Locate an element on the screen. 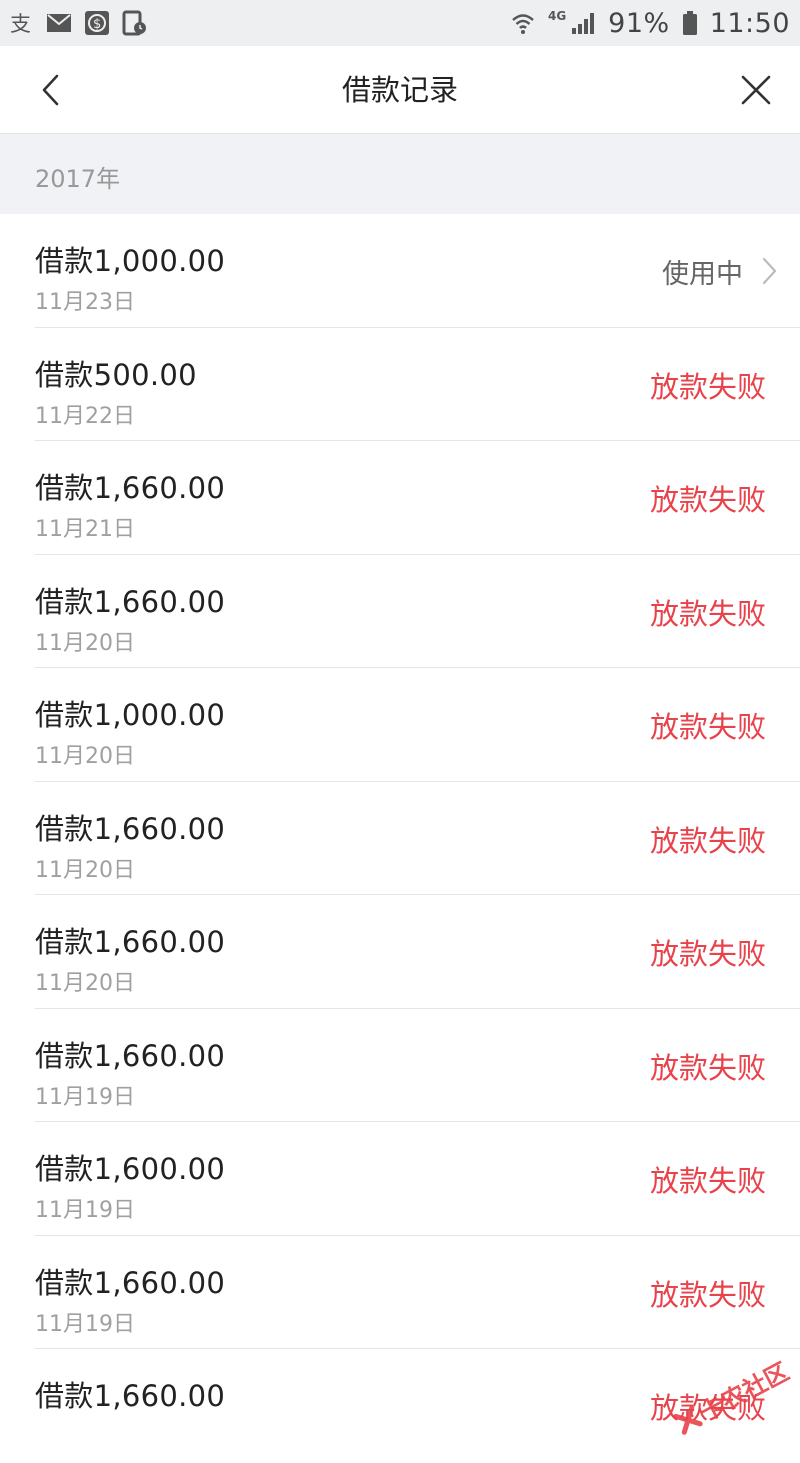  record-date: 11月23日 is located at coordinates (85, 302).